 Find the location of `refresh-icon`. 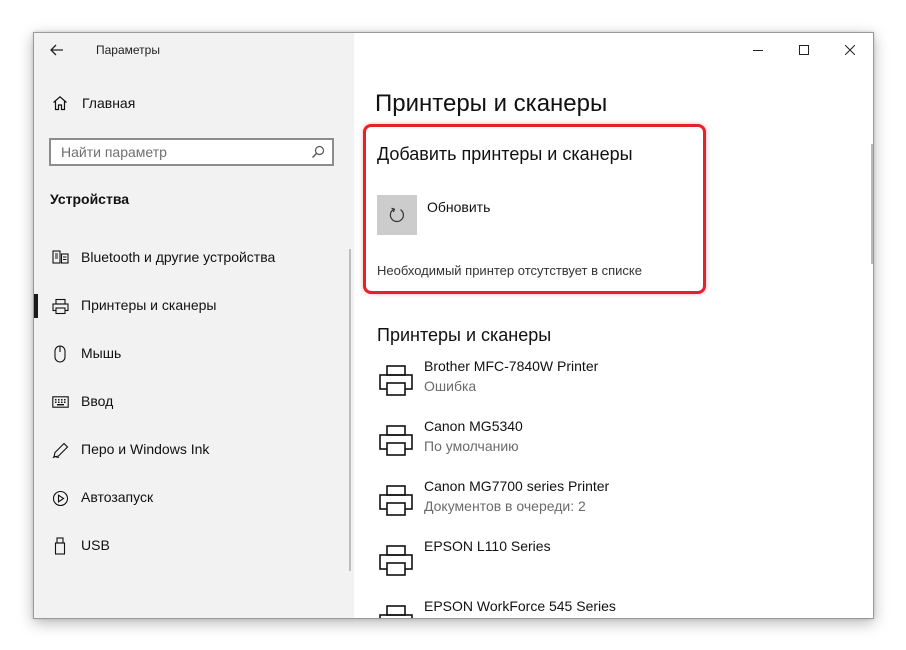

refresh-icon is located at coordinates (396, 215).